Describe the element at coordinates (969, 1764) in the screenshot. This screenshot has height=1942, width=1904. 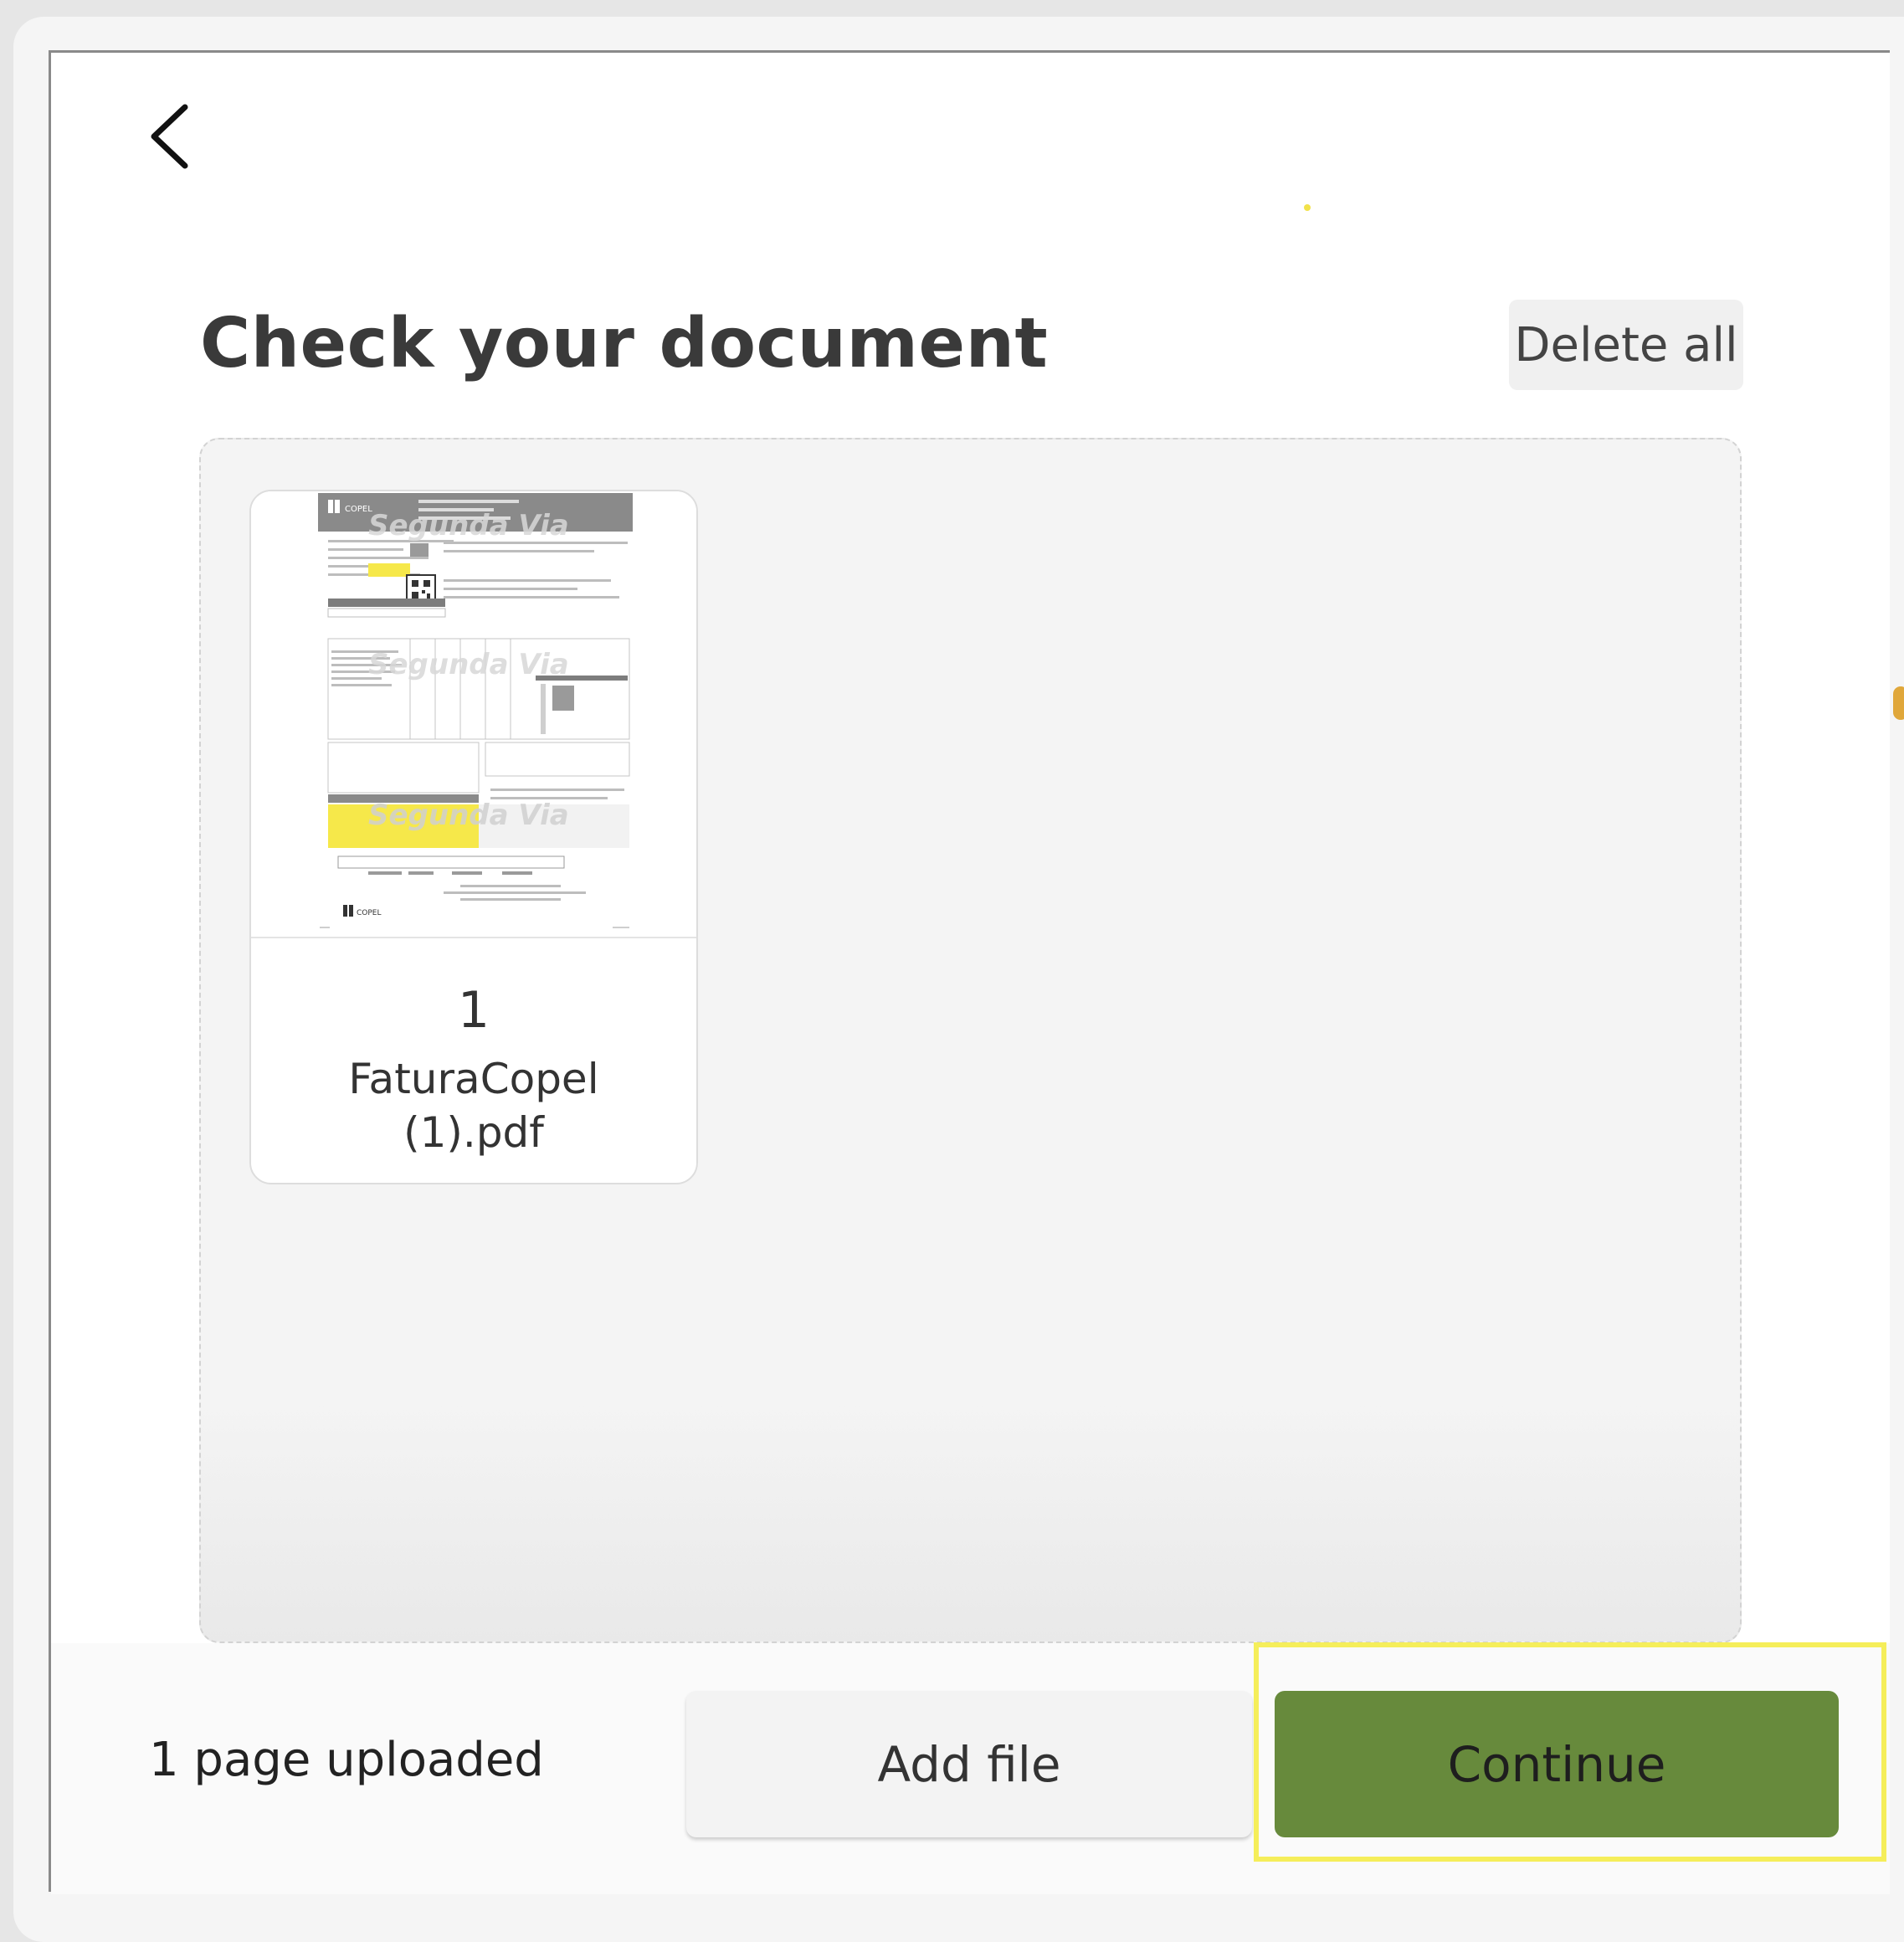
I see `add-file-button: Add file` at that location.